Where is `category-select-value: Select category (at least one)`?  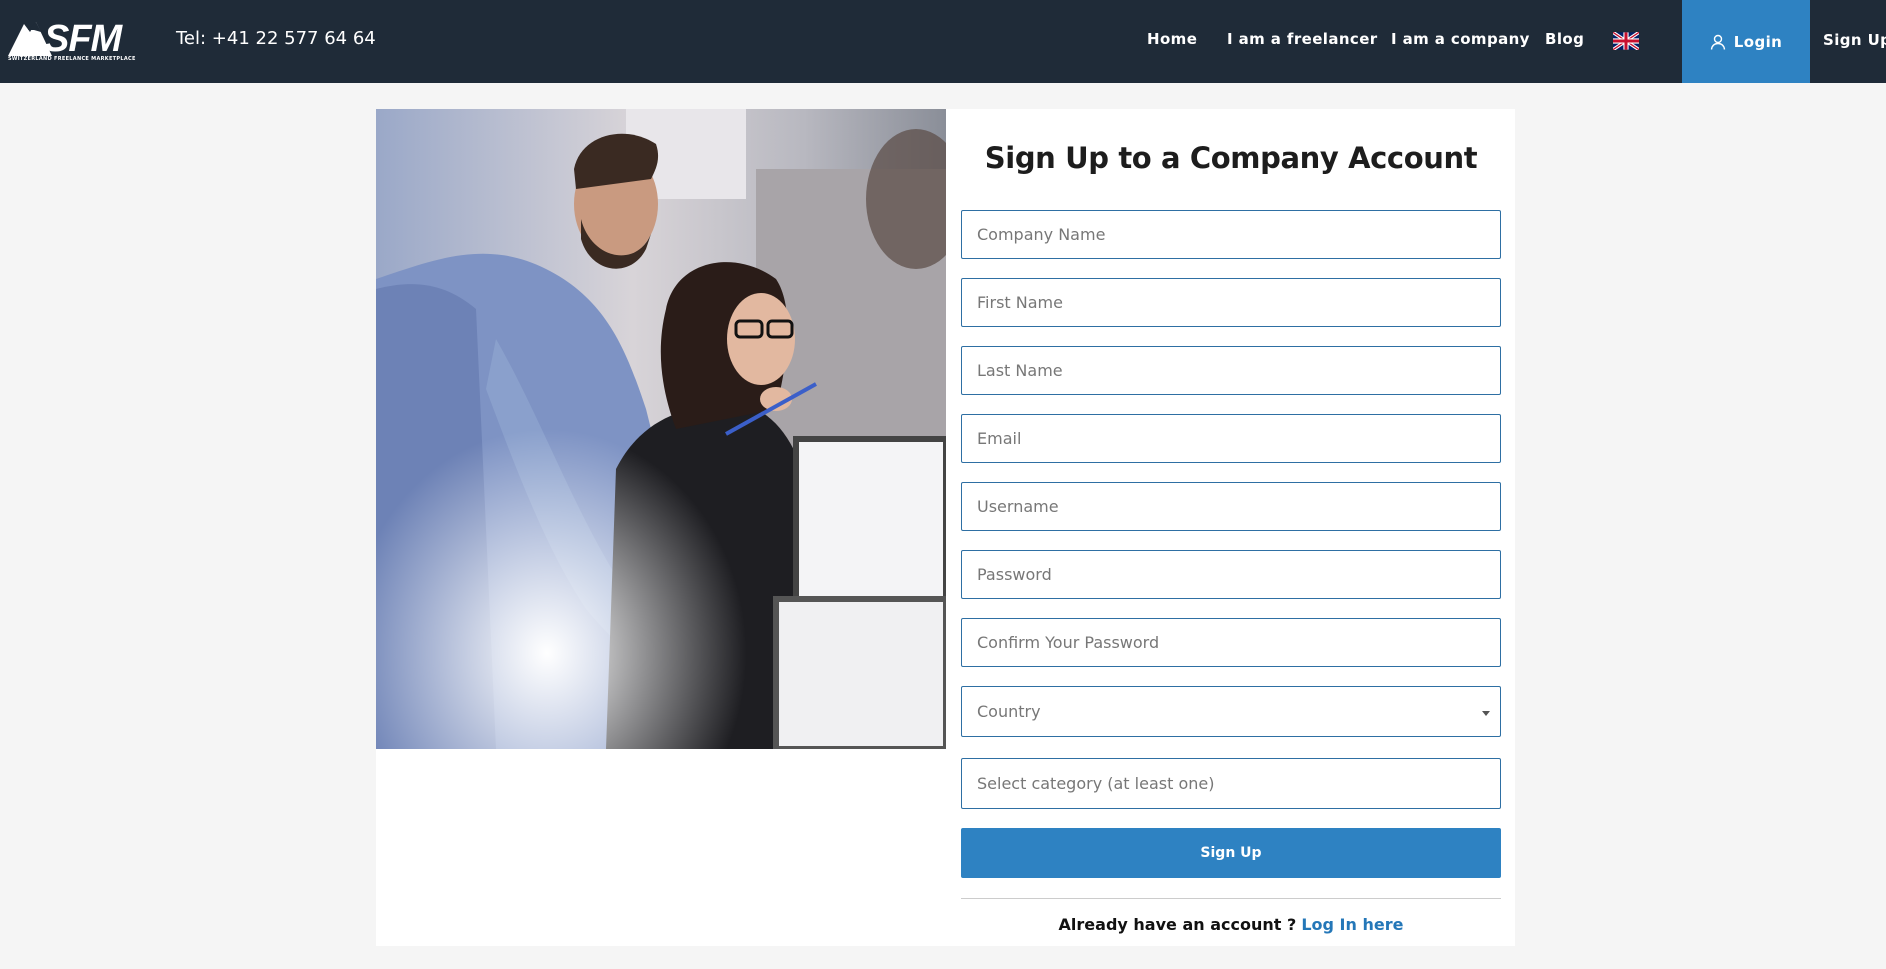 category-select-value: Select category (at least one) is located at coordinates (1096, 783).